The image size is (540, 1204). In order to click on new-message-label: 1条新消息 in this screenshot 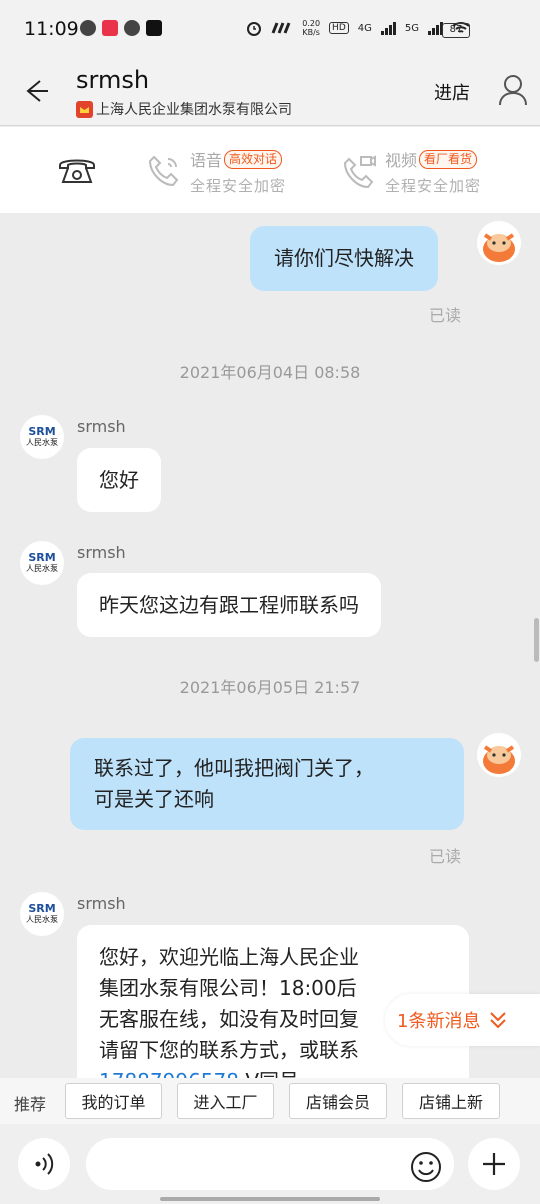, I will do `click(439, 1021)`.